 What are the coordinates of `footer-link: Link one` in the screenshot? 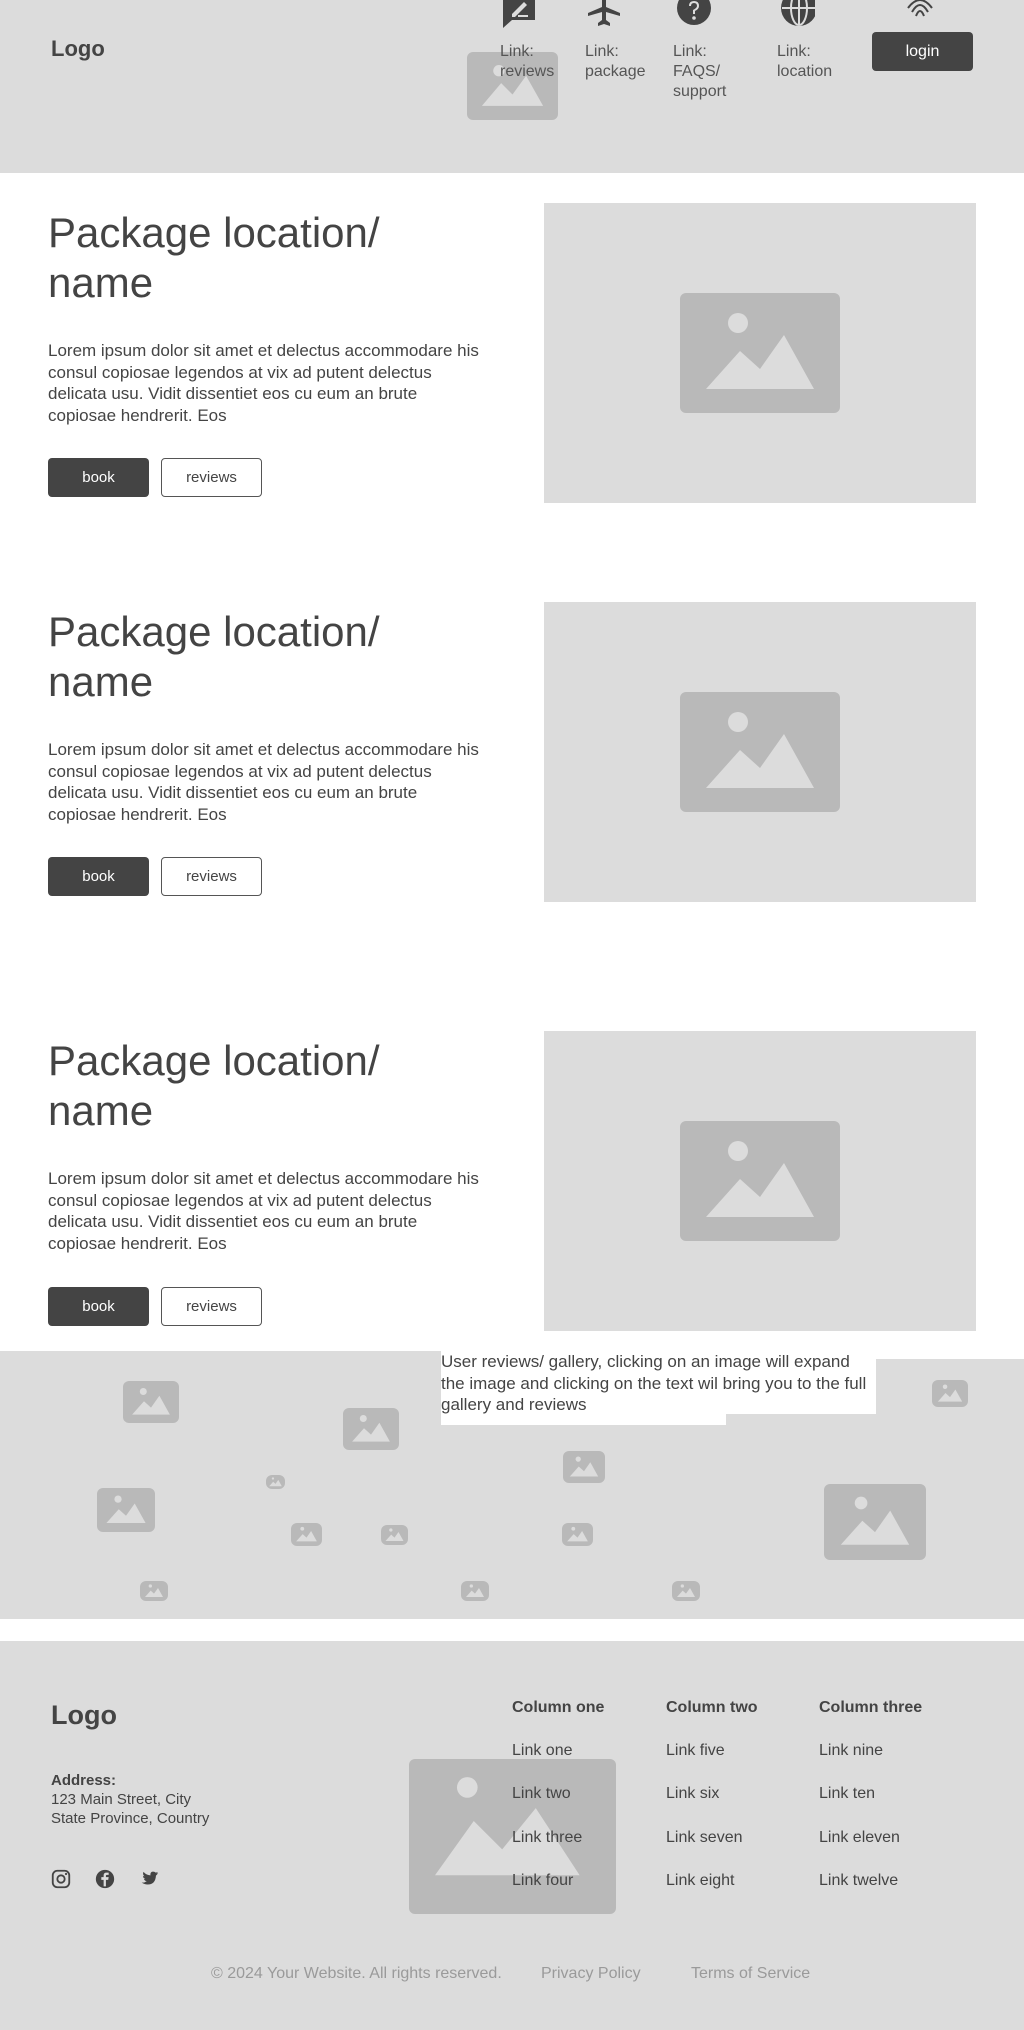 It's located at (542, 1751).